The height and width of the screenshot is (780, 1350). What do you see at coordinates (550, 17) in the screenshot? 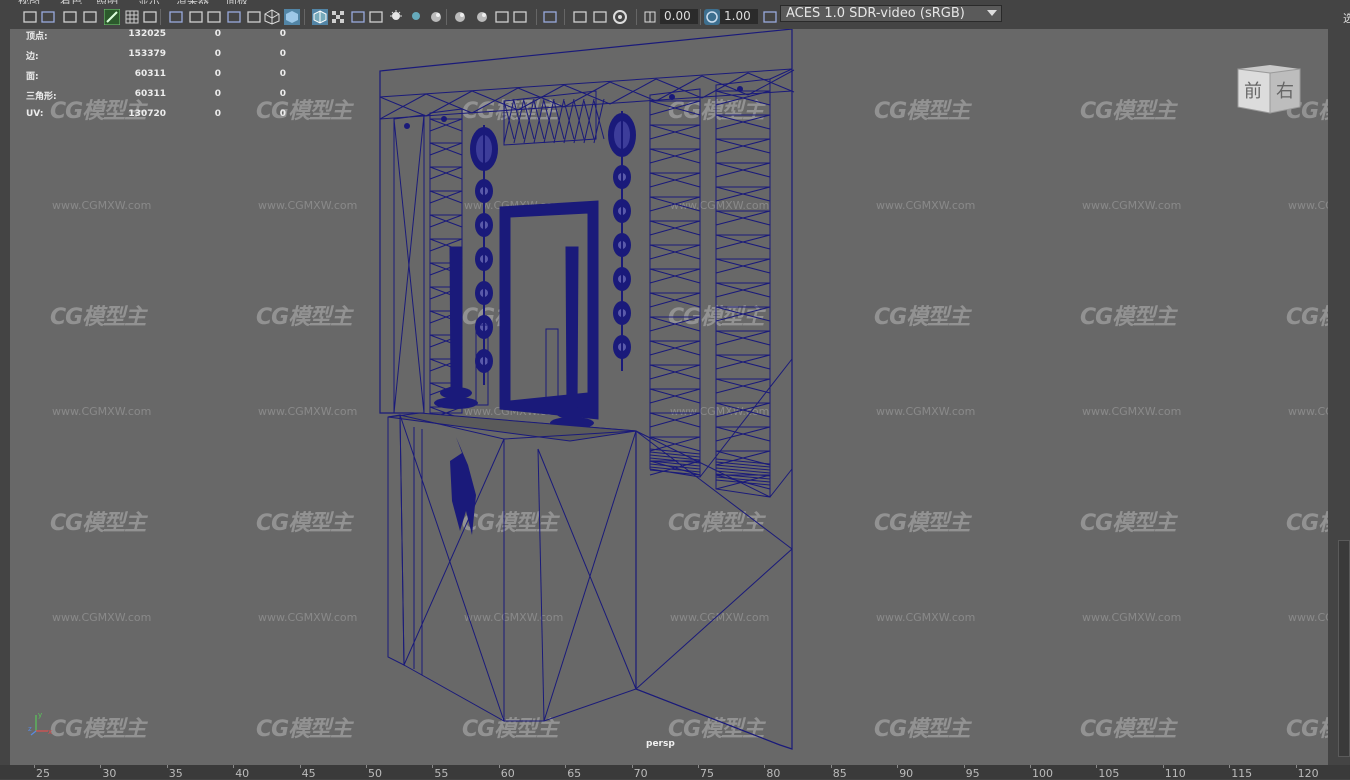
I see `xray-joints-icon` at bounding box center [550, 17].